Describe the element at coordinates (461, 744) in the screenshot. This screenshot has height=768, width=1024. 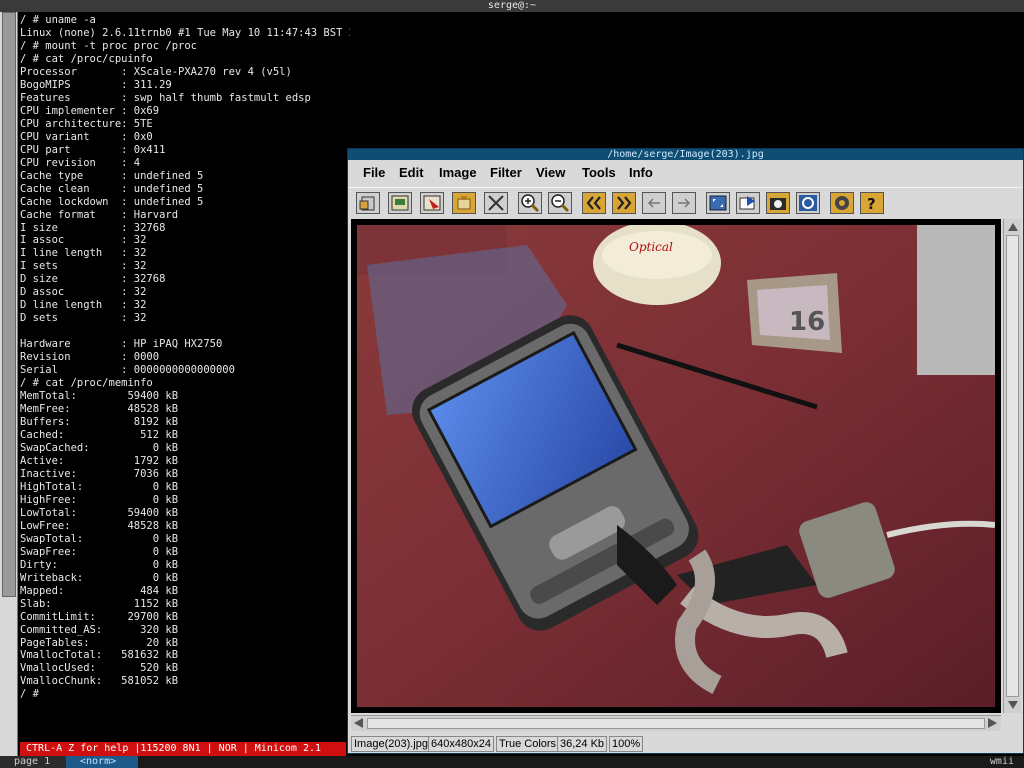
I see `status-dimensions: 640x480x24` at that location.